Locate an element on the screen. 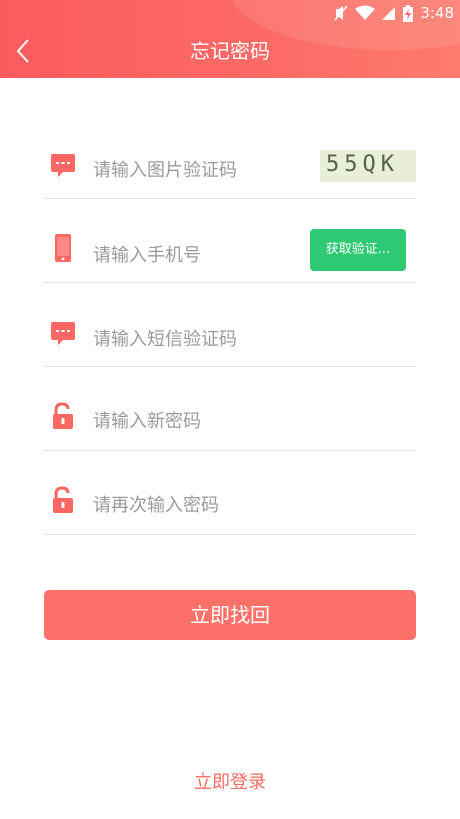 This screenshot has height=819, width=460. status-bar: 3:48 is located at coordinates (394, 13).